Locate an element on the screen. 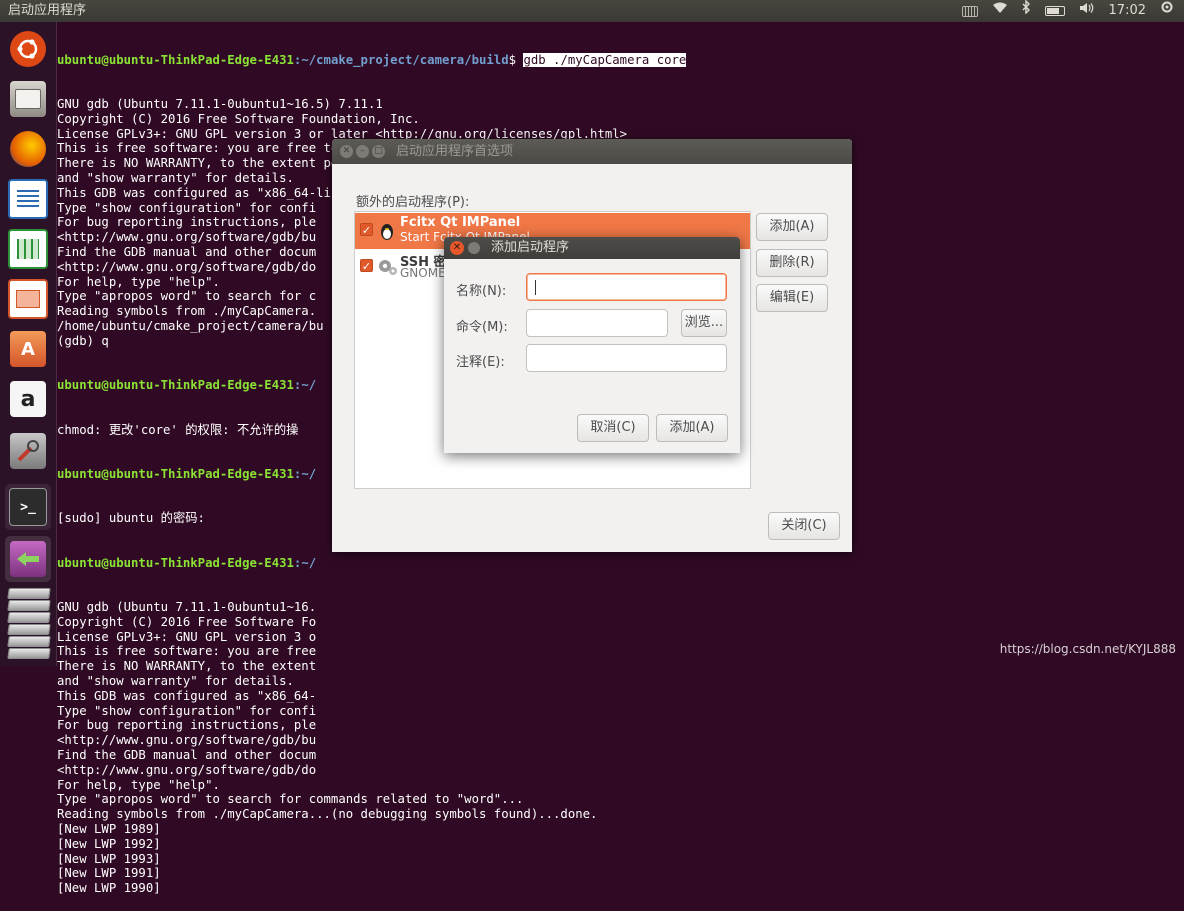 The width and height of the screenshot is (1184, 911). writer-button is located at coordinates (28, 199).